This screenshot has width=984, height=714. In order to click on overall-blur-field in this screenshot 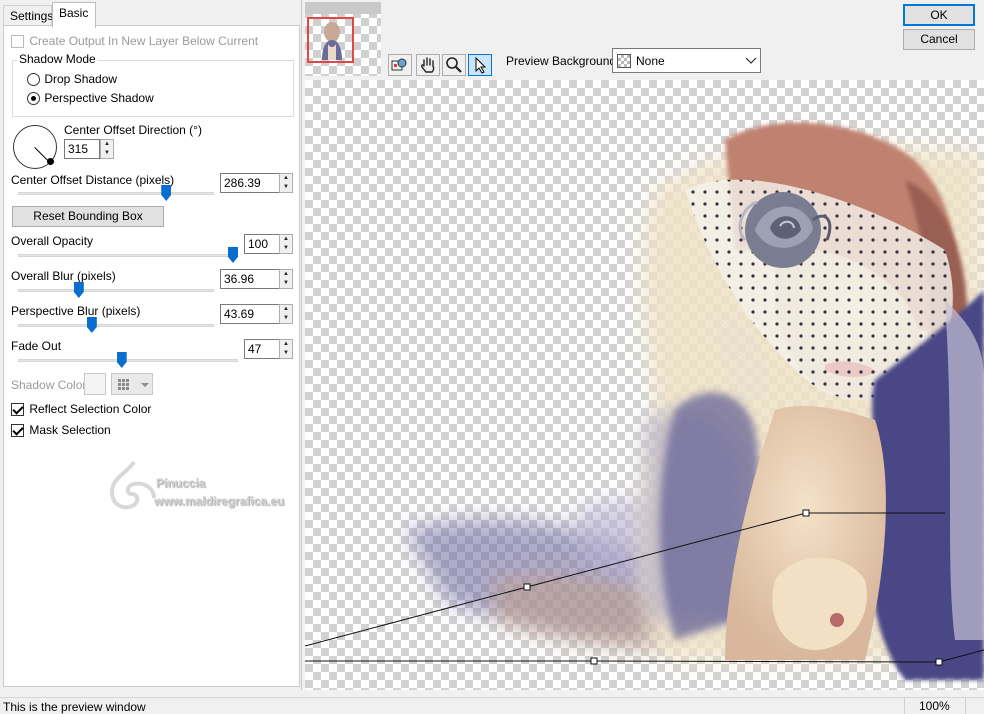, I will do `click(250, 279)`.